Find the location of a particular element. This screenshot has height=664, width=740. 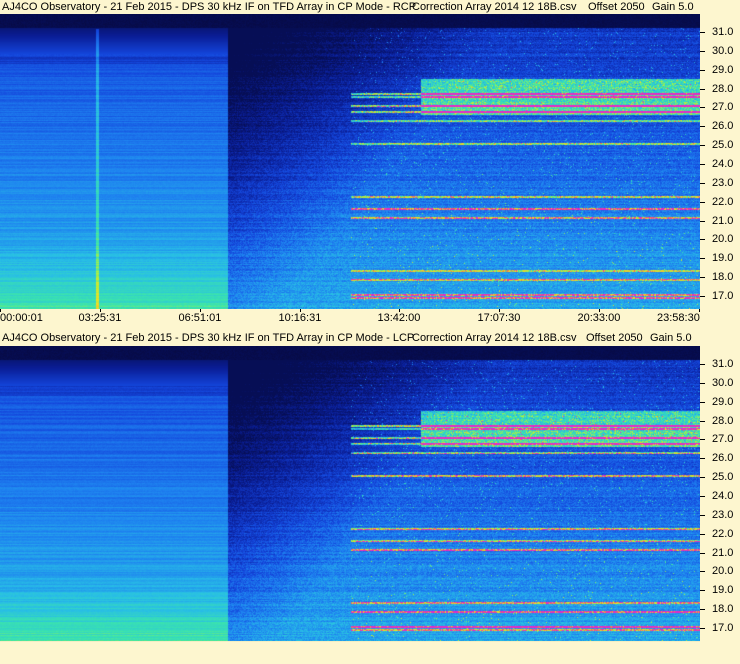

lcp-offset: Offset 2050 is located at coordinates (614, 338).